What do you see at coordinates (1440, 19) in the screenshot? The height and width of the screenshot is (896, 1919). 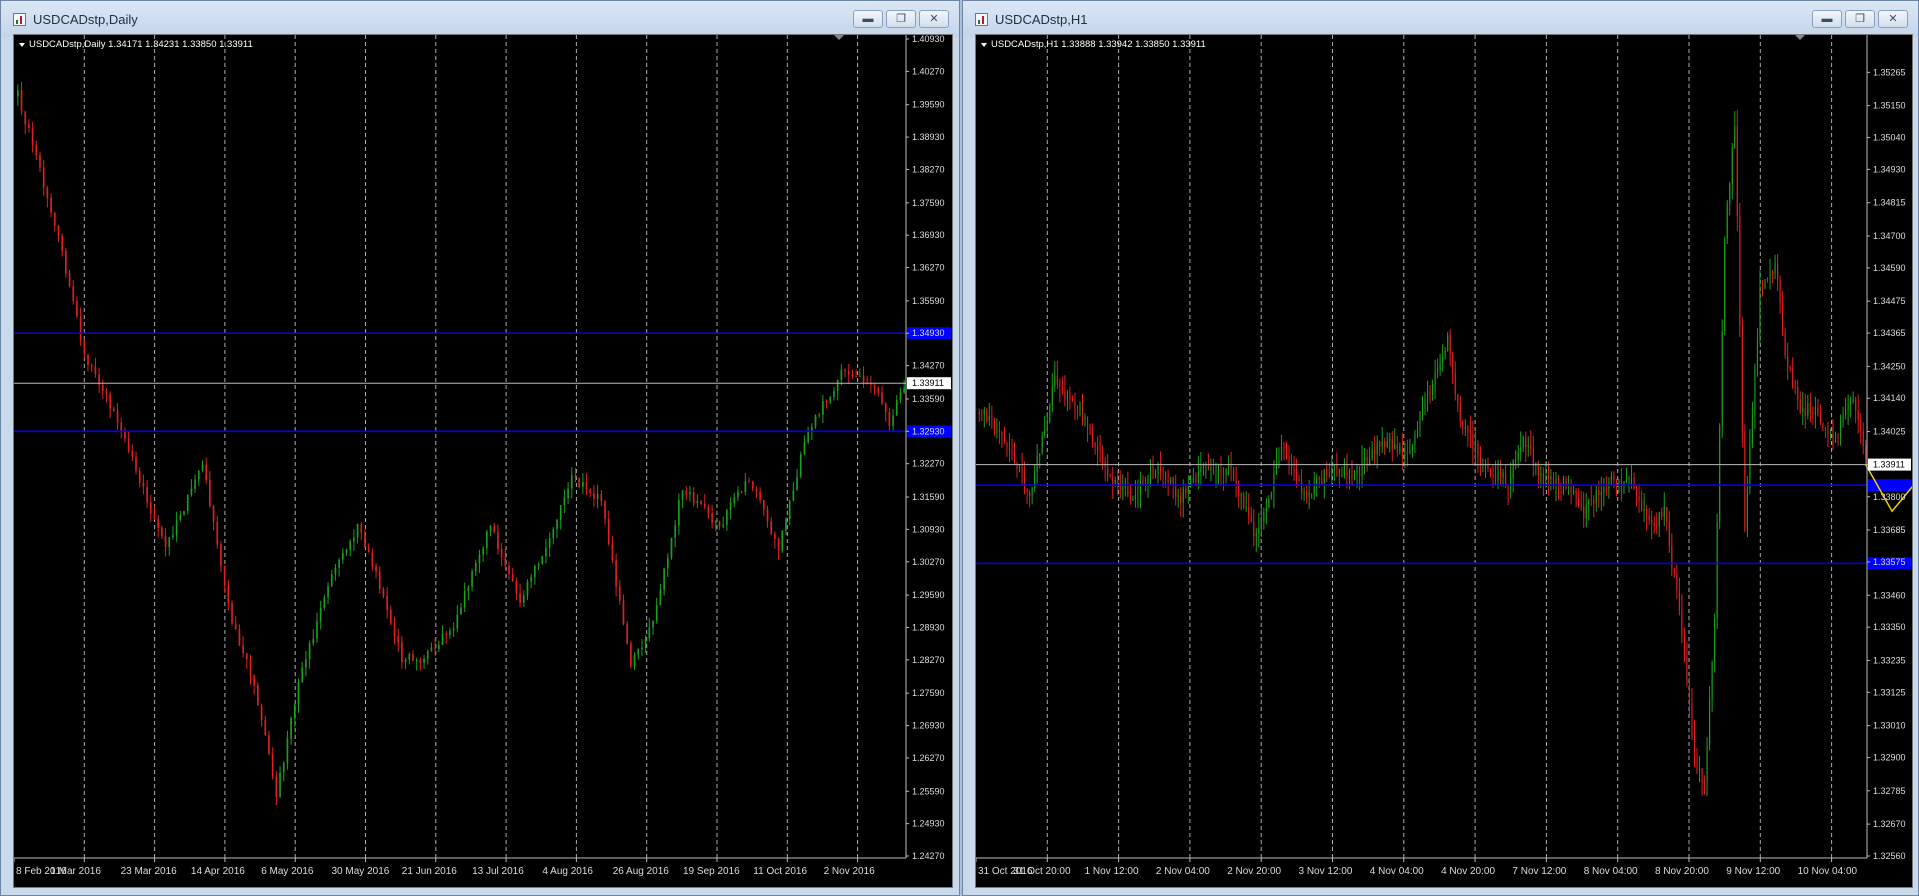 I see `title-bar-h1: USDCADstp,H1 ▬ ❐ ✕` at bounding box center [1440, 19].